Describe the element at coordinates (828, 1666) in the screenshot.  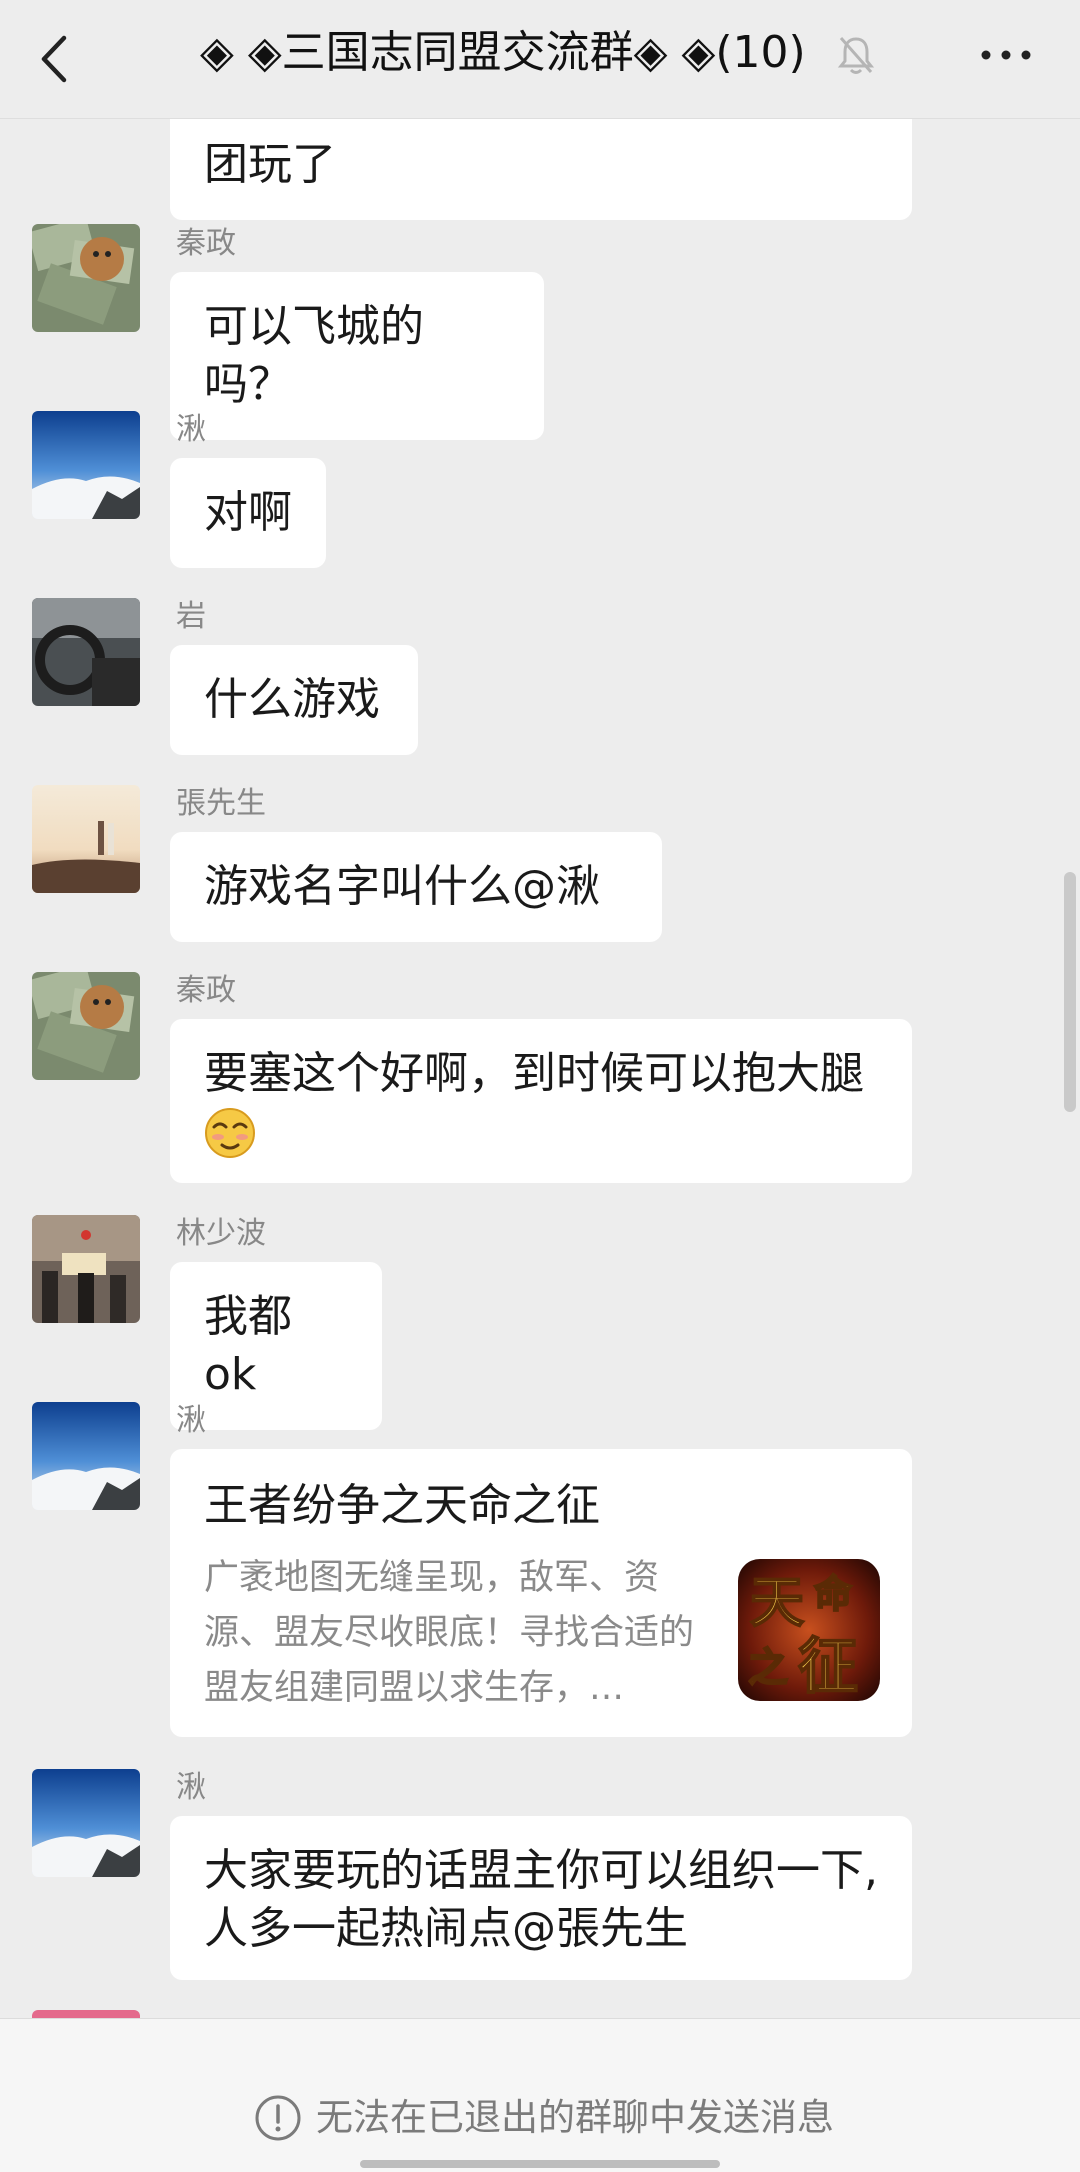
I see `svg-text: 征` at that location.